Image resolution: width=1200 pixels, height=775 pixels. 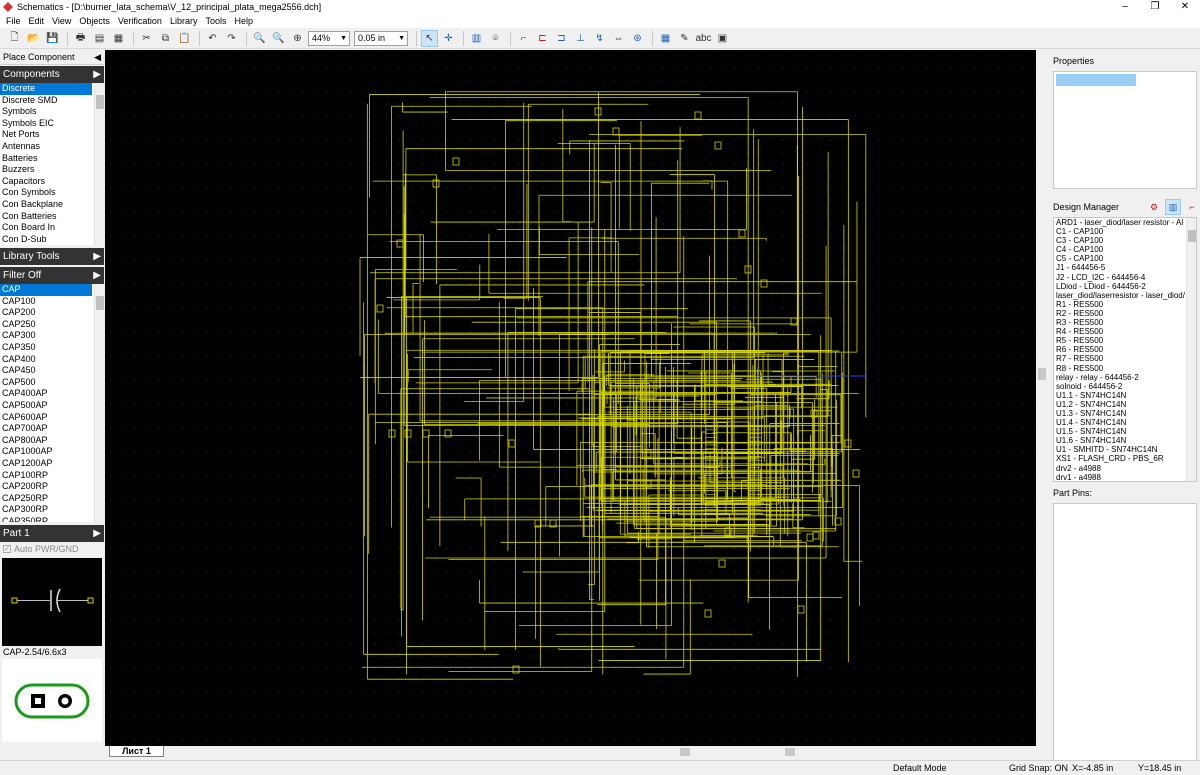 What do you see at coordinates (52, 228) in the screenshot?
I see `category-item: Con Board In` at bounding box center [52, 228].